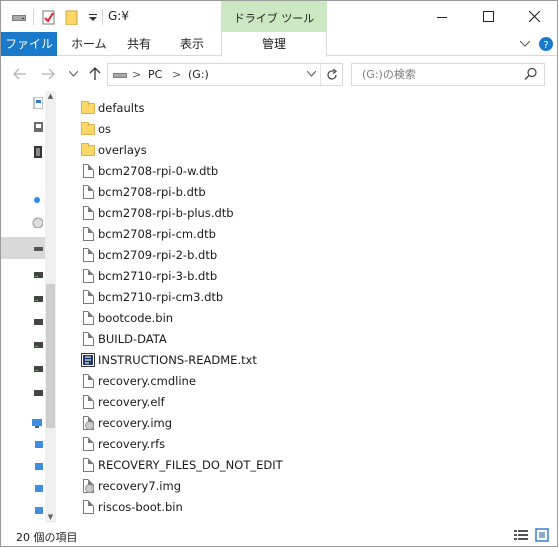  Describe the element at coordinates (37, 200) in the screenshot. I see `cloud-icon` at that location.